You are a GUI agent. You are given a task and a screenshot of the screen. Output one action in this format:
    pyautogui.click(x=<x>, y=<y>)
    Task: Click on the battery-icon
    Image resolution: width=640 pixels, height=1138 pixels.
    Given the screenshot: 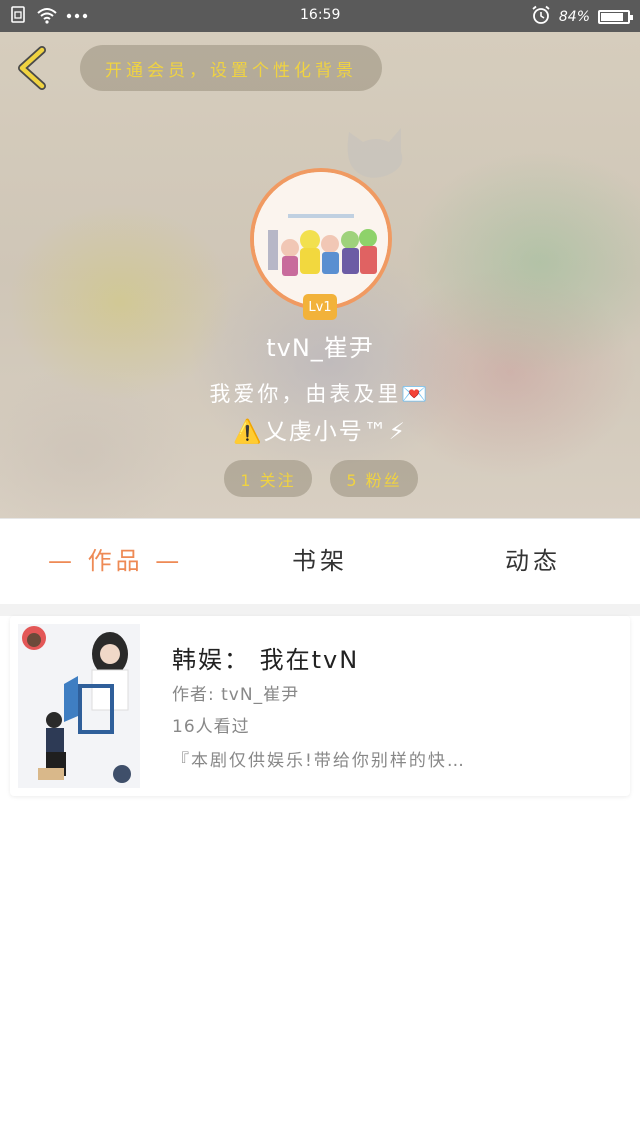 What is the action you would take?
    pyautogui.click(x=615, y=17)
    